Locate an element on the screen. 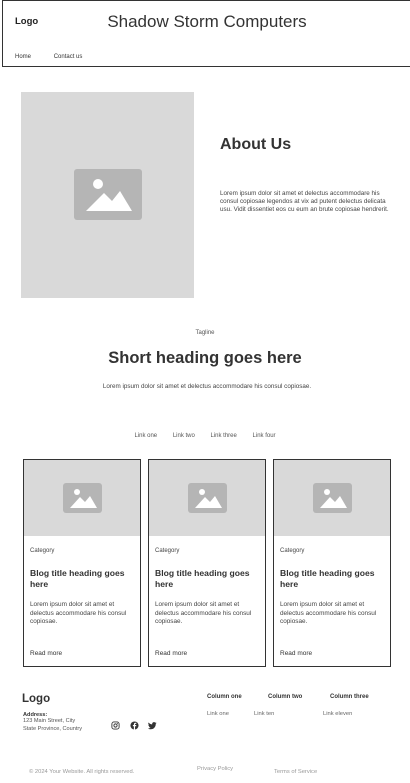  address-line-2: State Province, Country is located at coordinates (53, 728).